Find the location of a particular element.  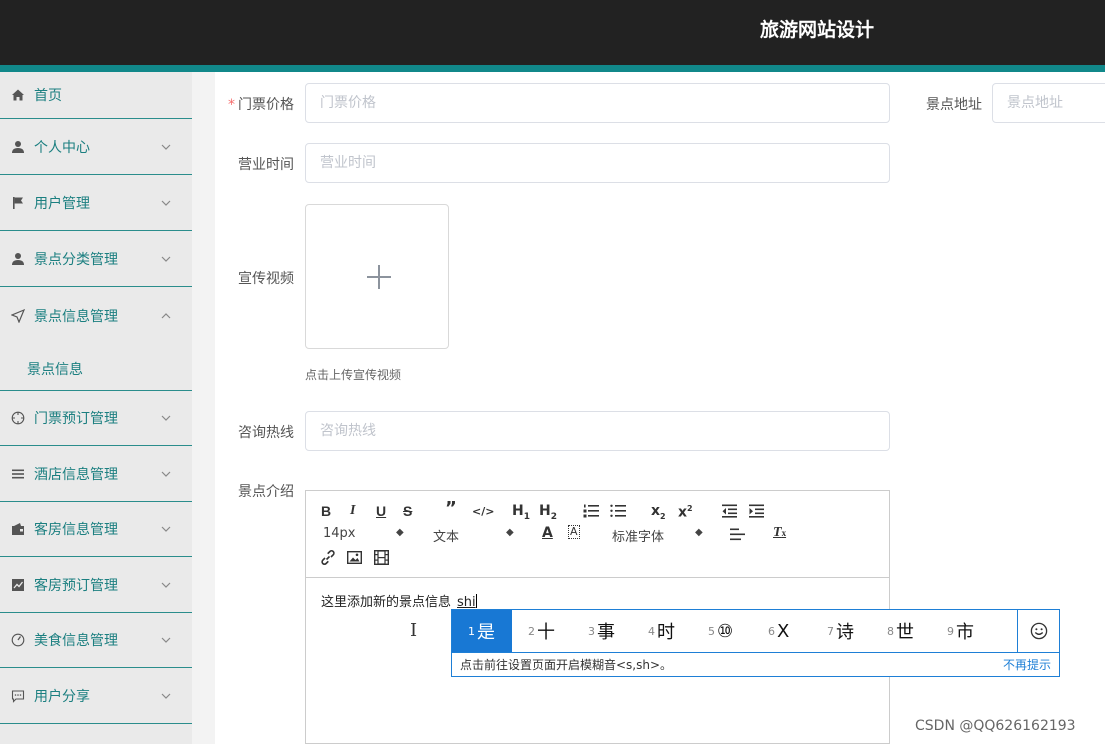

ime-candidate: 4时 is located at coordinates (661, 631).